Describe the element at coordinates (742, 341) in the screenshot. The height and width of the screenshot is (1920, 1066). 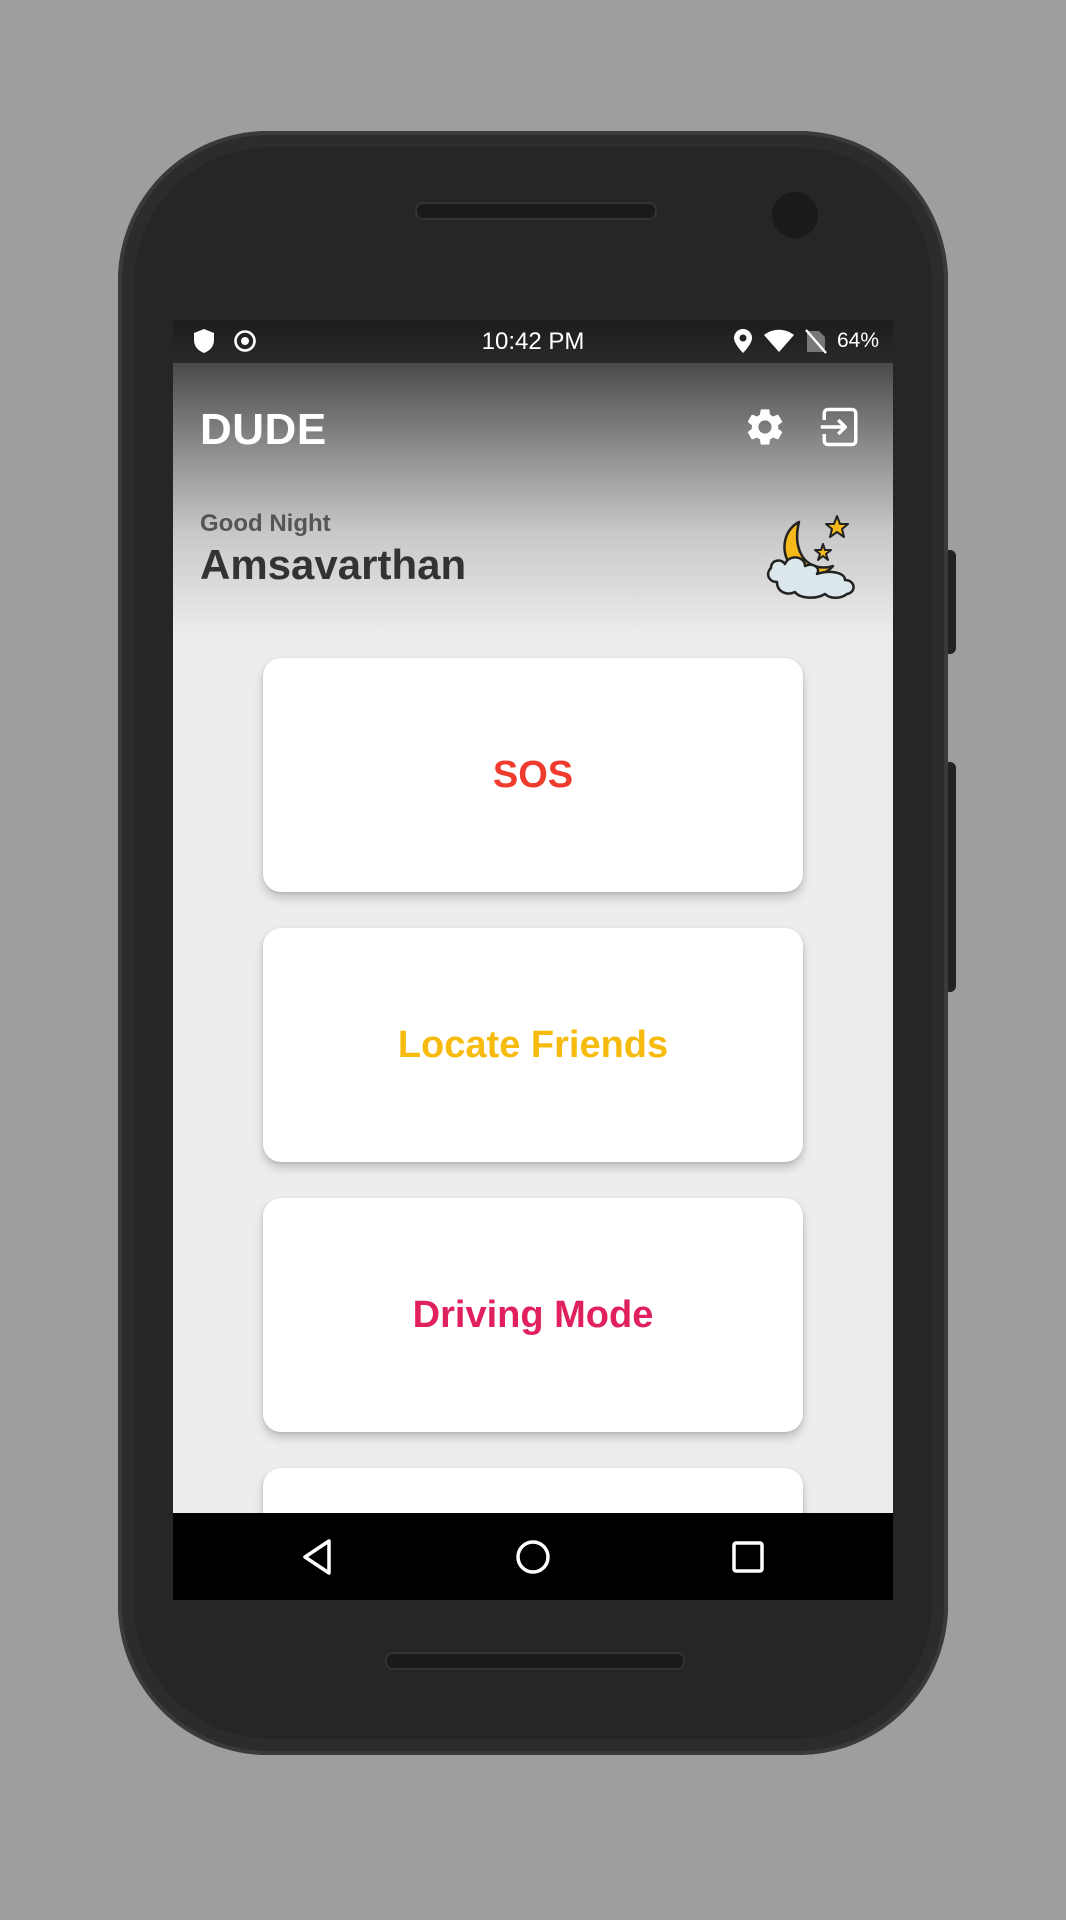
I see `location-icon` at that location.